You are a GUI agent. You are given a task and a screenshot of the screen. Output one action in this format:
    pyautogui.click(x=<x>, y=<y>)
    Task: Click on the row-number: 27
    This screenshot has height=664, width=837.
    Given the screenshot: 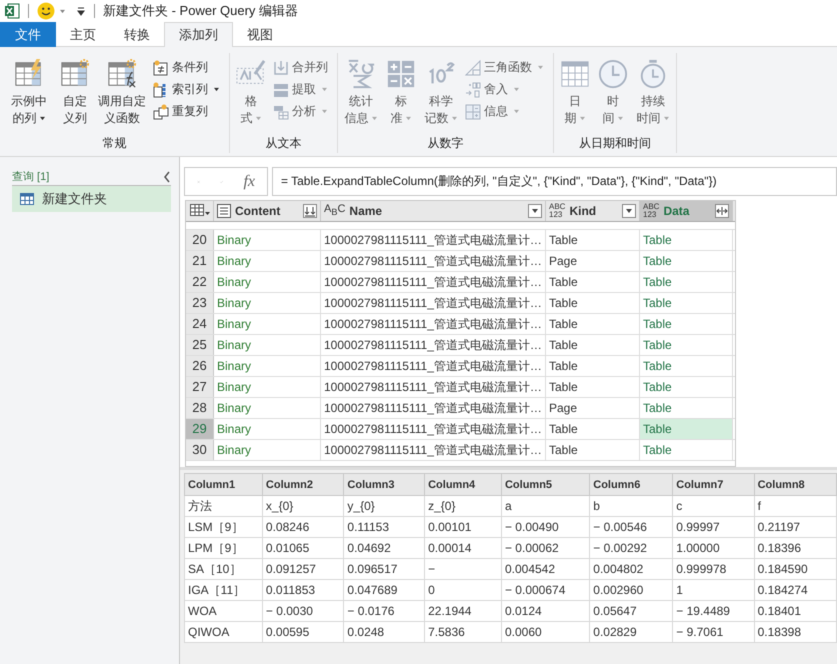 What is the action you would take?
    pyautogui.click(x=200, y=387)
    